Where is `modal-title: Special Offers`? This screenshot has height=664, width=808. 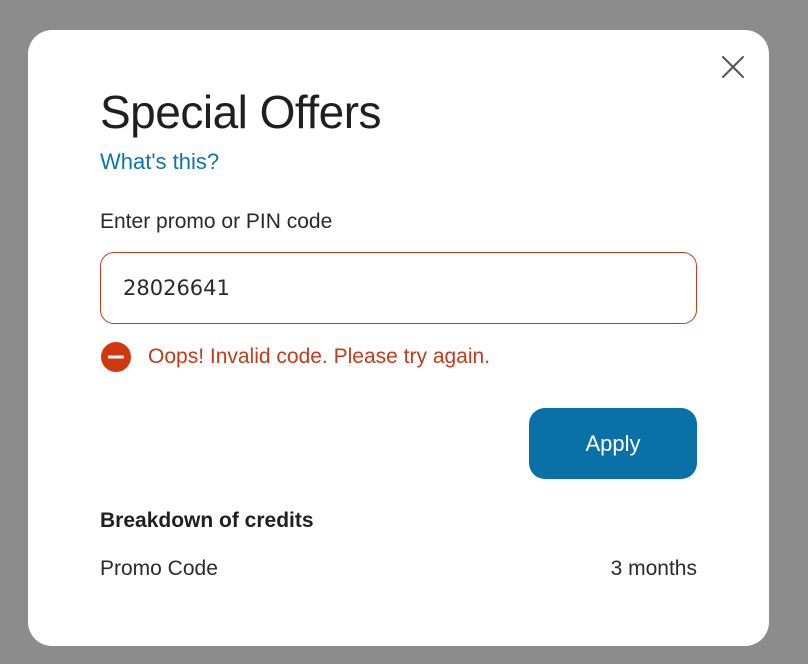
modal-title: Special Offers is located at coordinates (241, 112).